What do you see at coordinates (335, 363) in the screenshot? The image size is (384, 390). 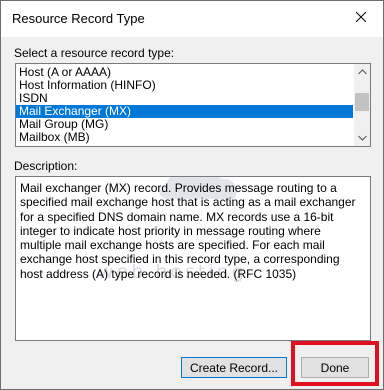 I see `done-highlight-annotation` at bounding box center [335, 363].